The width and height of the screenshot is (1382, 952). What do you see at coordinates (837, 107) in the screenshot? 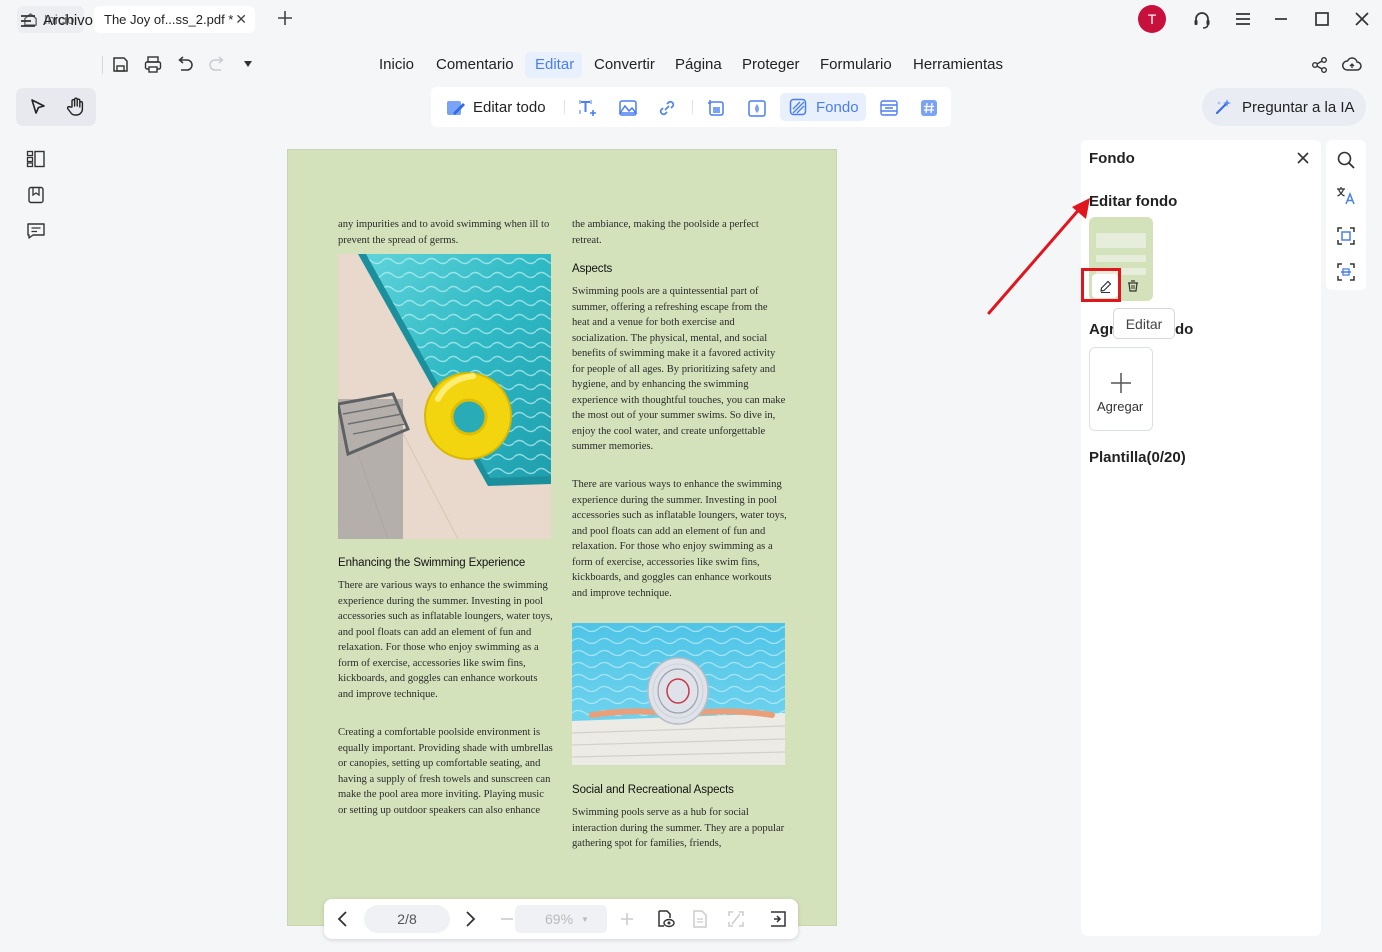
I see `background-label: Fondo` at bounding box center [837, 107].